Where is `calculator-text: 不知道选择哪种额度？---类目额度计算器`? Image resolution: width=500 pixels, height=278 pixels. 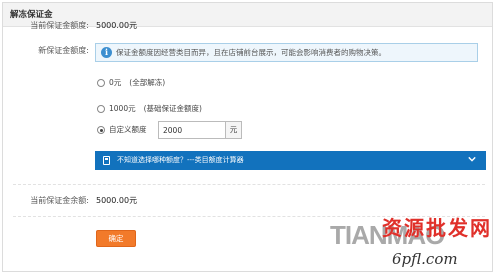 calculator-text: 不知道选择哪种额度？---类目额度计算器 is located at coordinates (180, 160).